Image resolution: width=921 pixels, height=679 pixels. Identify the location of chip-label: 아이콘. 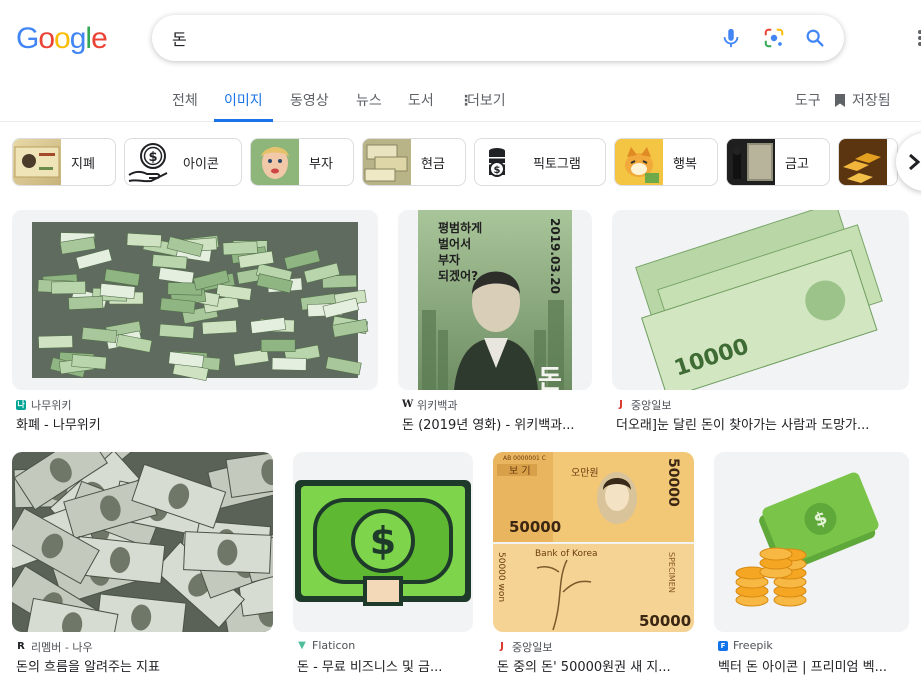
(201, 164).